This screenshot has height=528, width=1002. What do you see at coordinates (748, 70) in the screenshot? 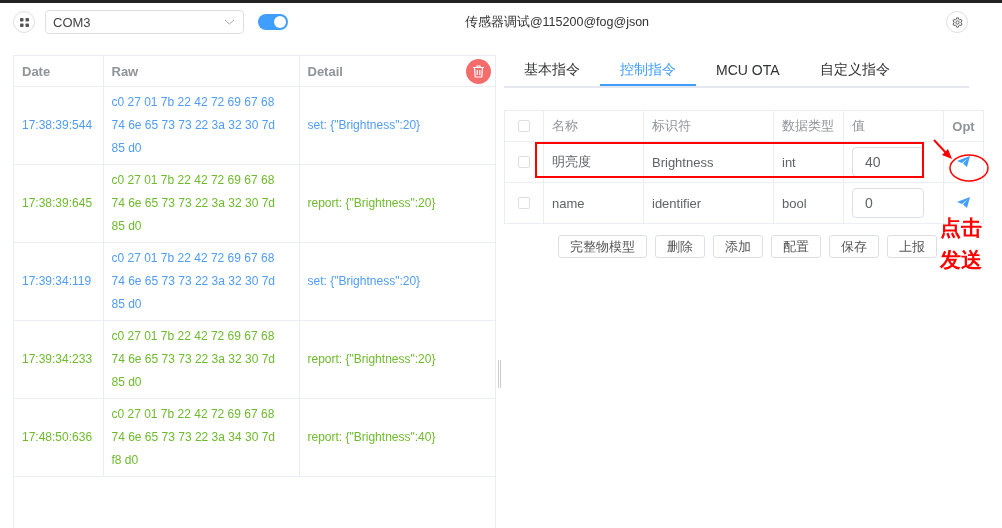
I see `tab: MCU OTA` at bounding box center [748, 70].